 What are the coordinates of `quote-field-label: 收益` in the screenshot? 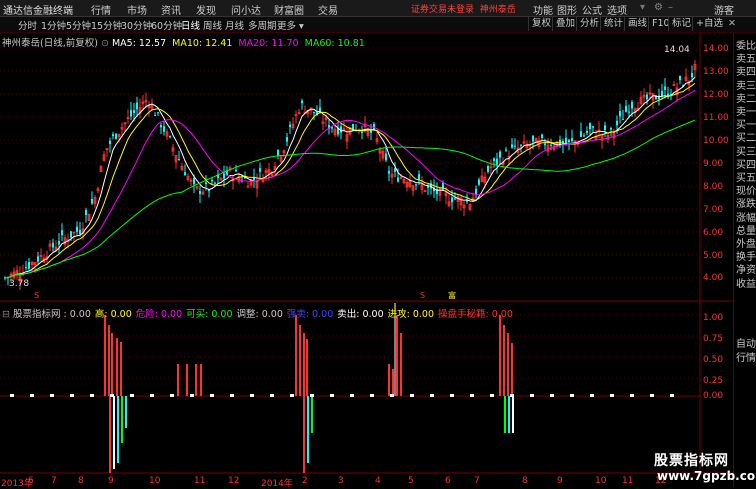 It's located at (746, 284).